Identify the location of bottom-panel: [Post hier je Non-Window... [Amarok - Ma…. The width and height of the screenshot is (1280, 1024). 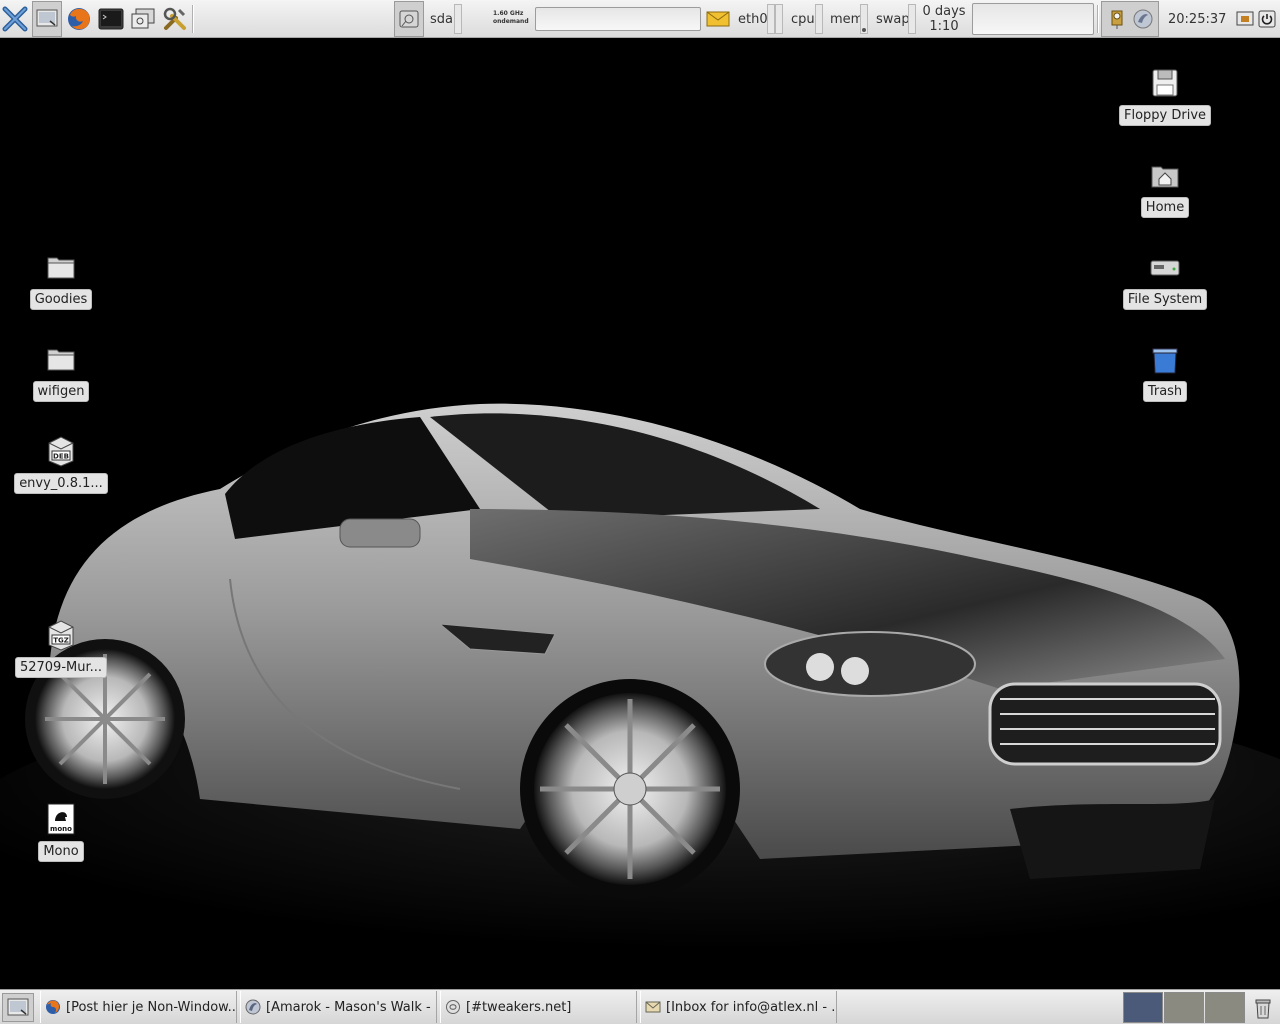
(640, 1006).